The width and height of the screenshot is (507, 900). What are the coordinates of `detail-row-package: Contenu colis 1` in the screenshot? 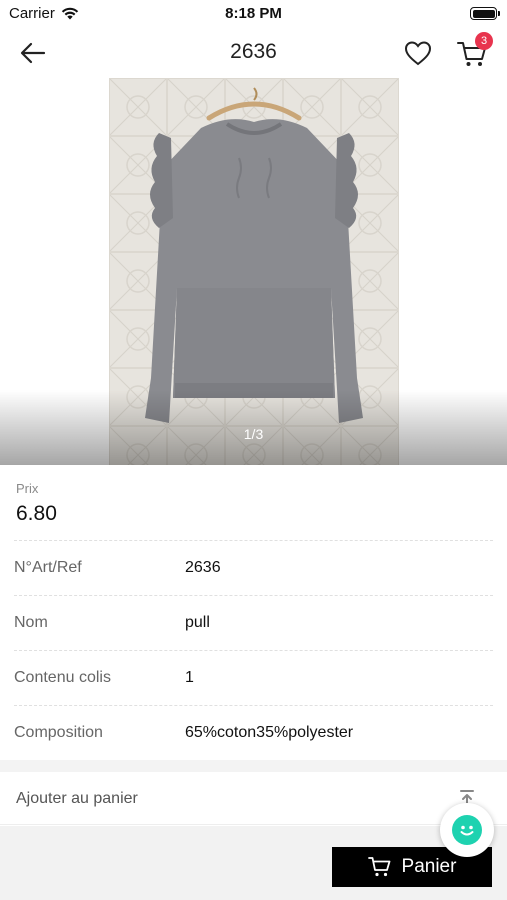 It's located at (253, 677).